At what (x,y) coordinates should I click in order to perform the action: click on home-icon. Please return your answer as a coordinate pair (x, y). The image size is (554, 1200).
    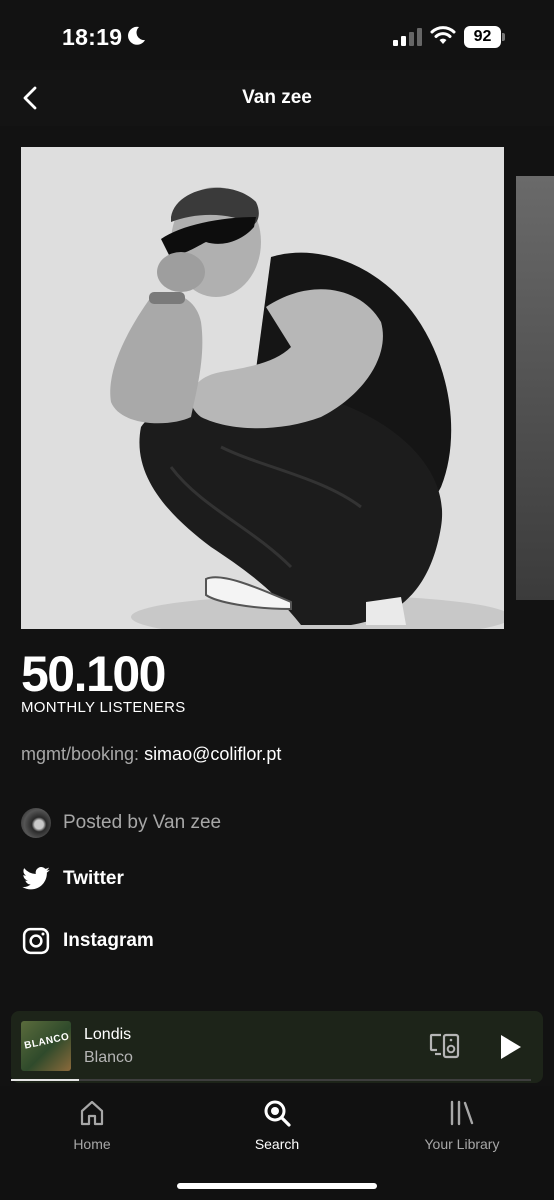
    Looking at the image, I should click on (92, 1113).